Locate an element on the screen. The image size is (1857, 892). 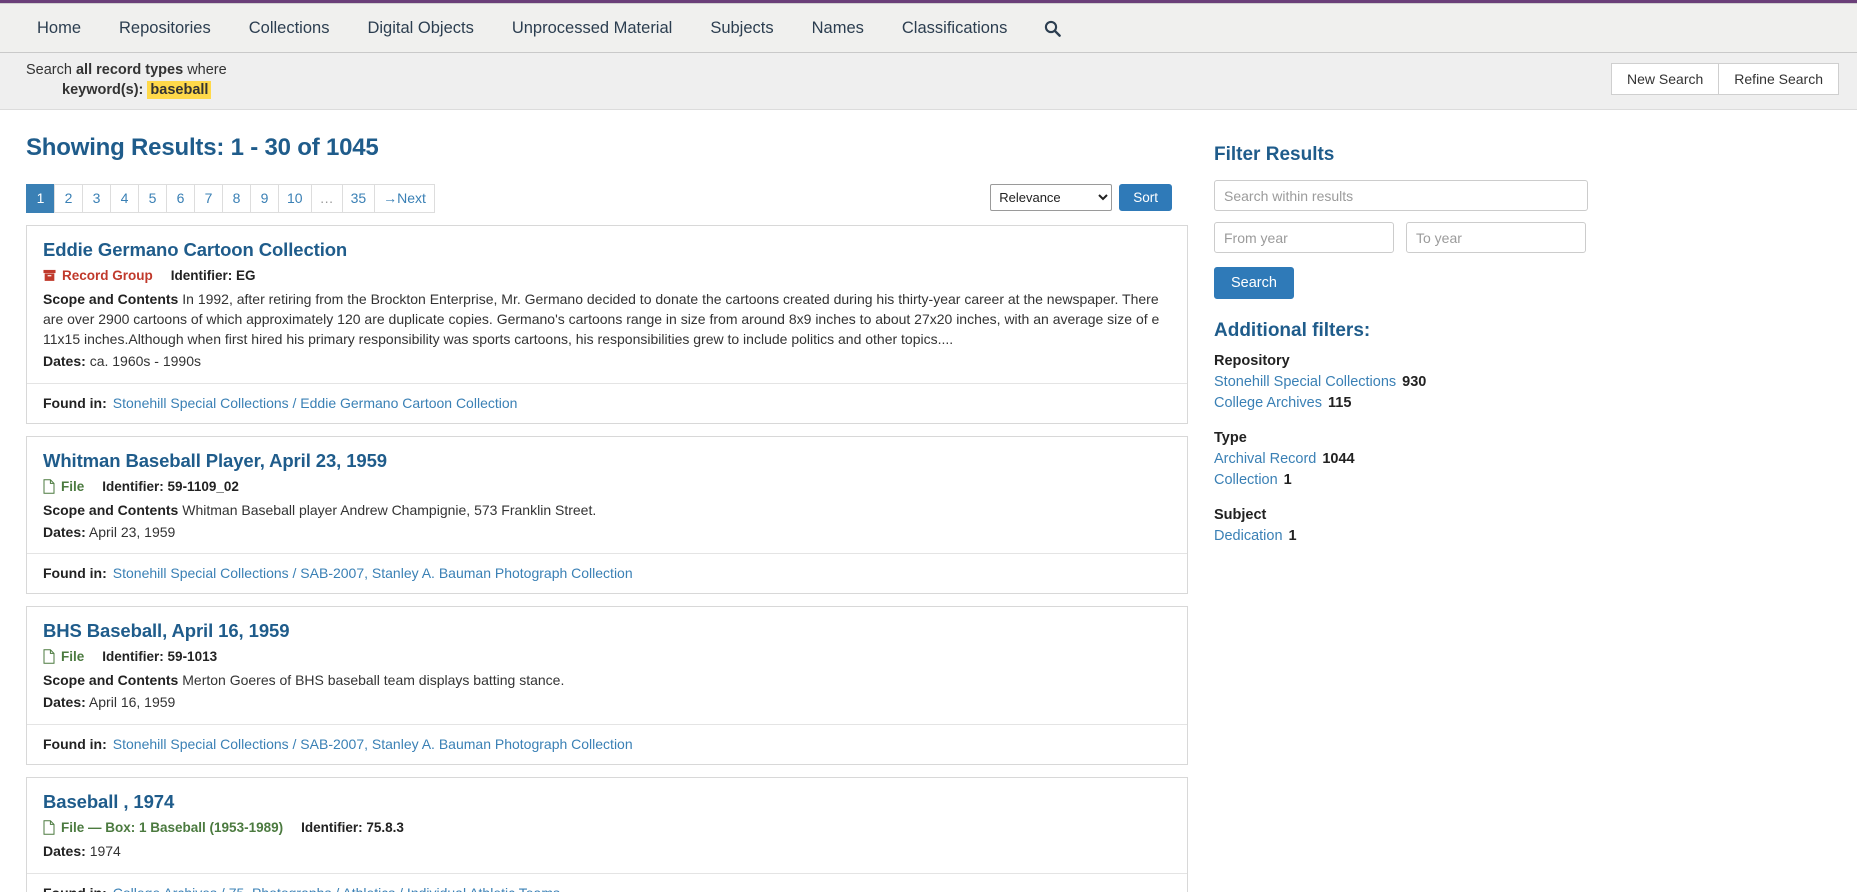
facet-count: 115 is located at coordinates (1340, 402).